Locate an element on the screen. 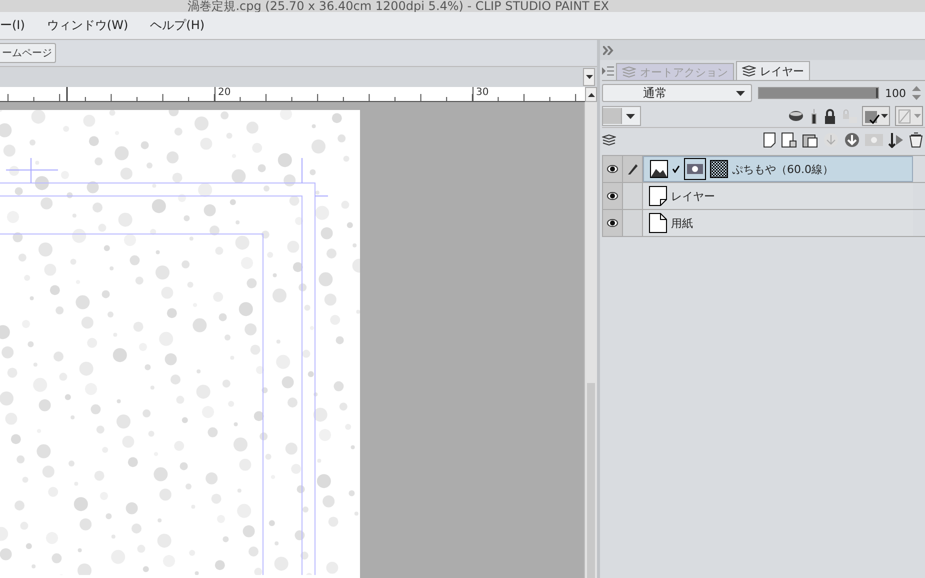  menu-item: ウィンドウ(W) is located at coordinates (87, 25).